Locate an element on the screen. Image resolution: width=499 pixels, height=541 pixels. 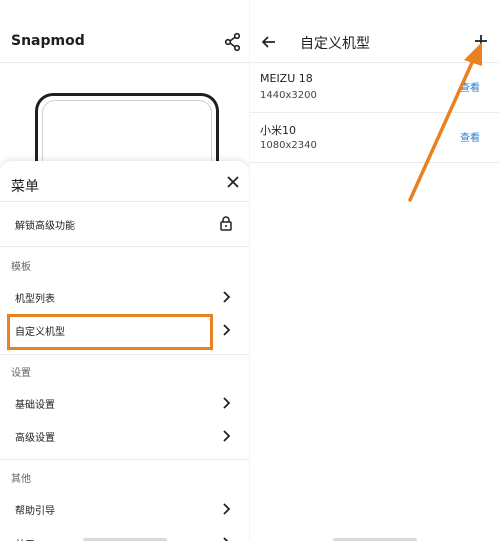
lock-icon is located at coordinates (226, 223).